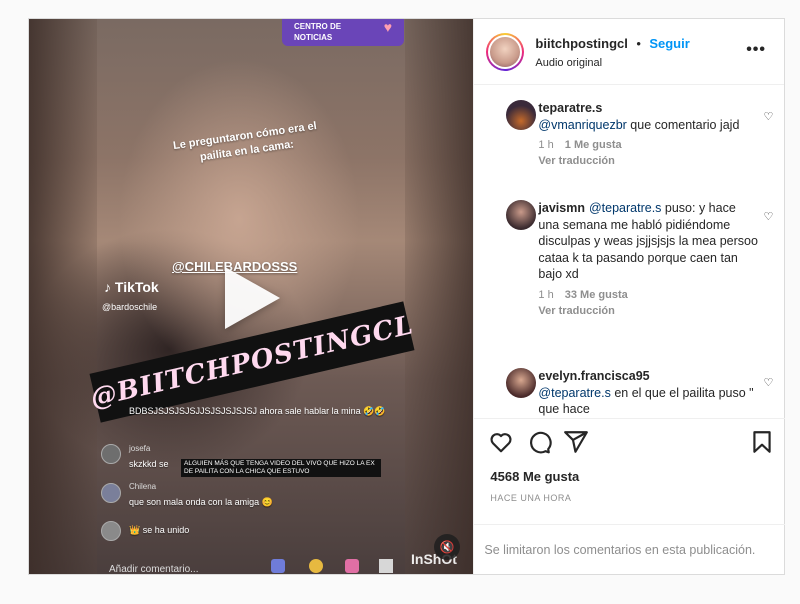 Image resolution: width=800 pixels, height=604 pixels. I want to click on like-icon, so click(501, 442).